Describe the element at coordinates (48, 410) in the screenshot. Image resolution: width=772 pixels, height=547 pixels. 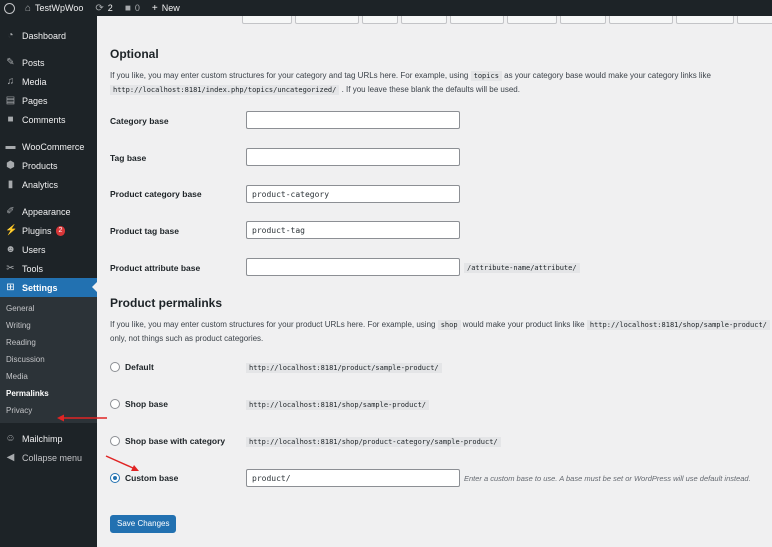
I see `submenu-privacy: Privacy` at that location.